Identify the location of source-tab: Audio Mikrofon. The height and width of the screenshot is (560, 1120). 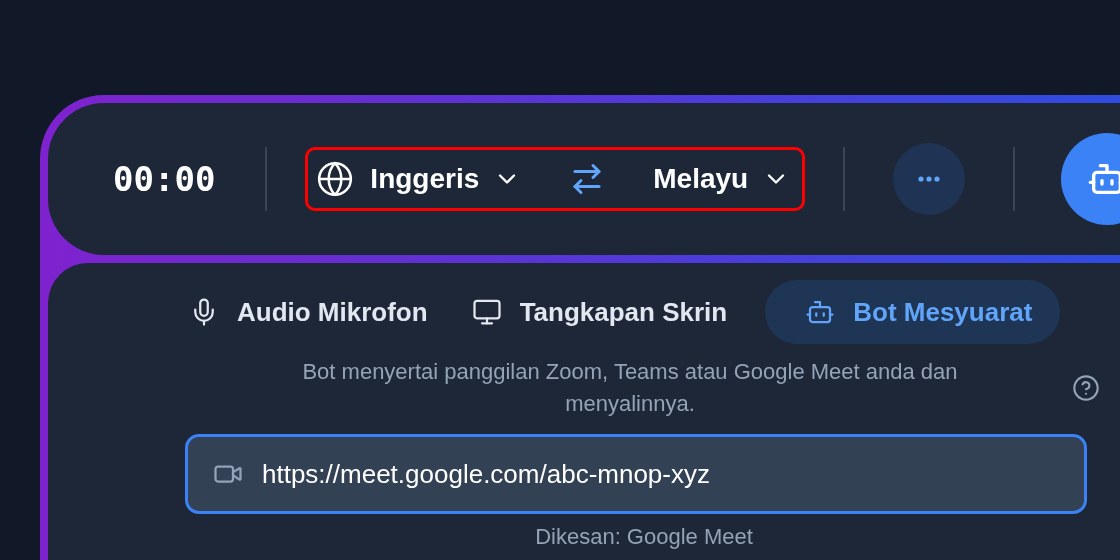
(319, 312).